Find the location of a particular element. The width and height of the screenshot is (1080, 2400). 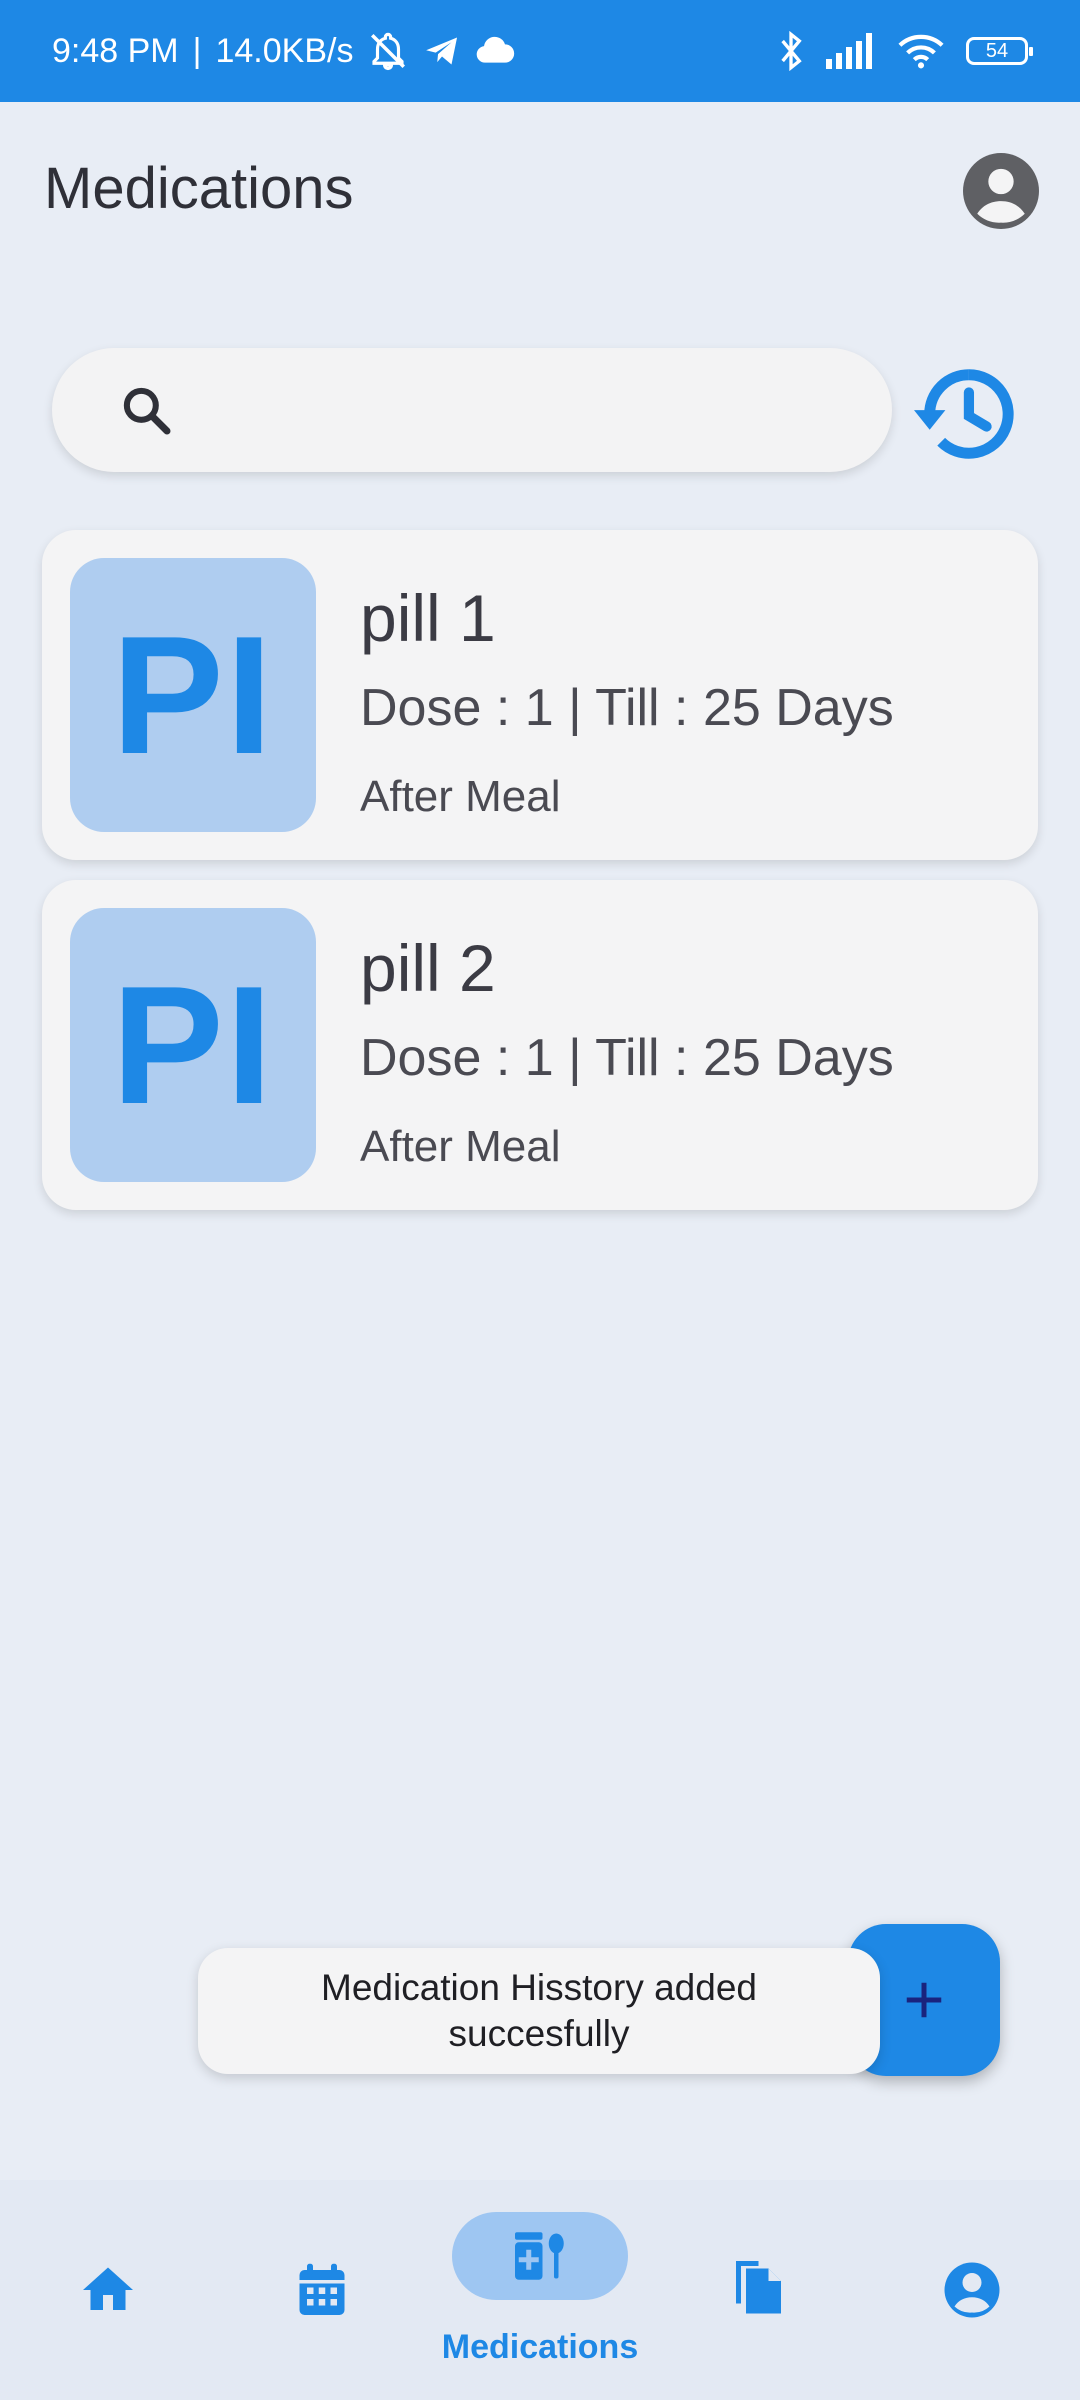

medications-icon is located at coordinates (539, 2256).